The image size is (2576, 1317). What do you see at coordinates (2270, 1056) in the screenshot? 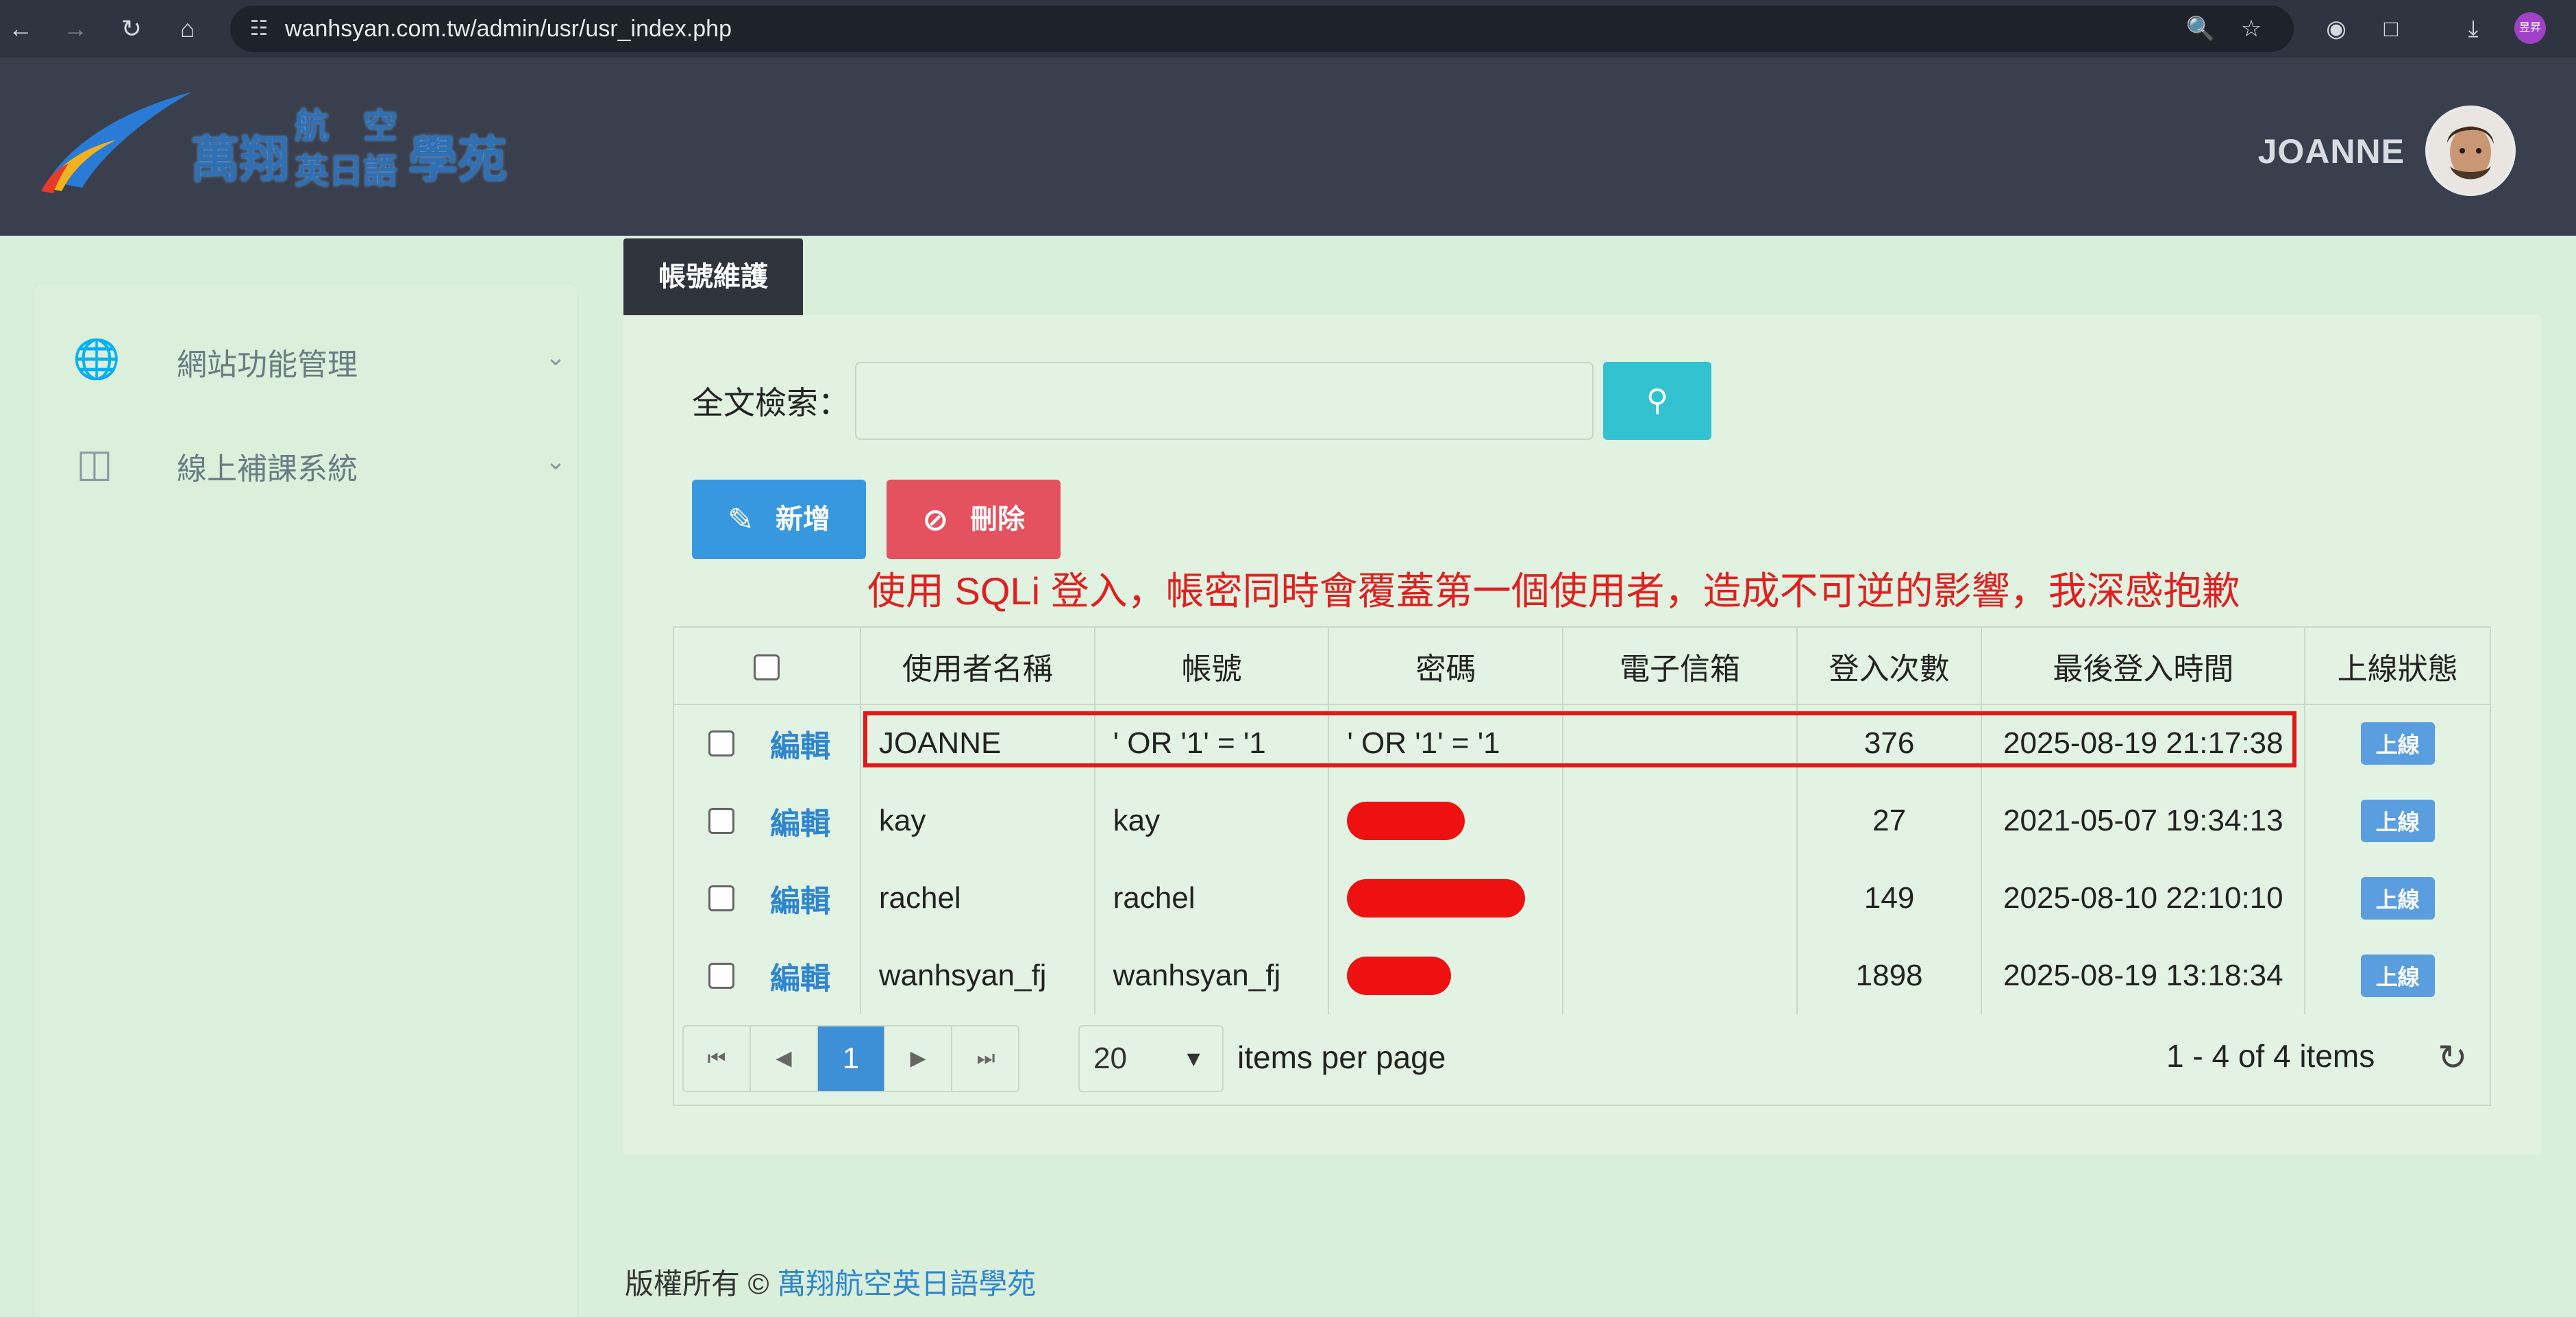
I see `item-count-text: 1 - 4 of 4 items` at bounding box center [2270, 1056].